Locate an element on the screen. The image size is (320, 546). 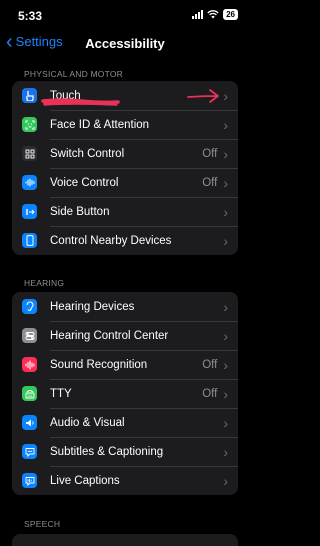
row-switch-control: Switch Control Off › is located at coordinates (125, 153).